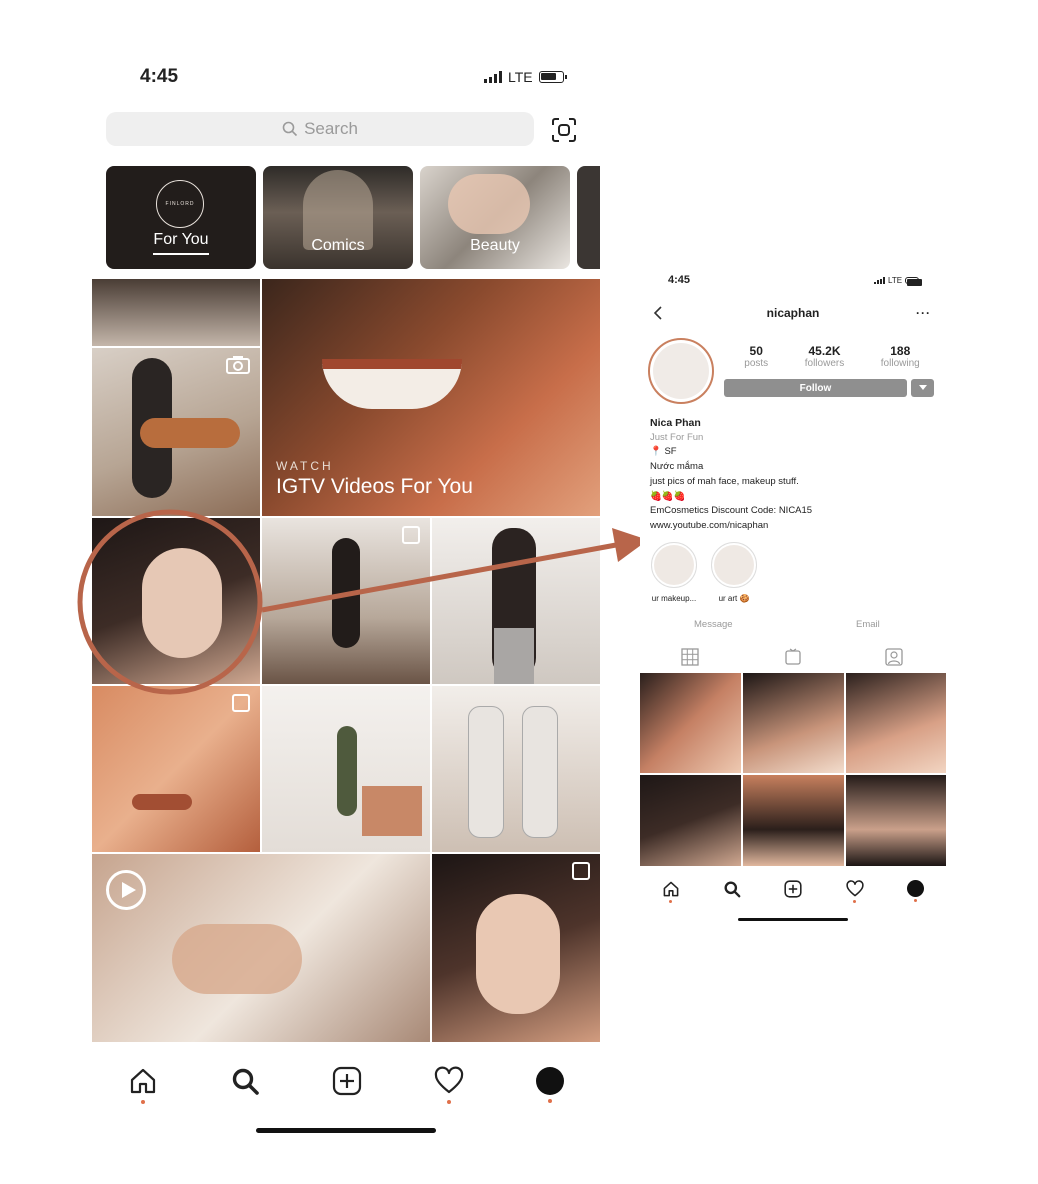  I want to click on profile-stats: 50 posts 45.2K followers 188 following, so click(832, 356).